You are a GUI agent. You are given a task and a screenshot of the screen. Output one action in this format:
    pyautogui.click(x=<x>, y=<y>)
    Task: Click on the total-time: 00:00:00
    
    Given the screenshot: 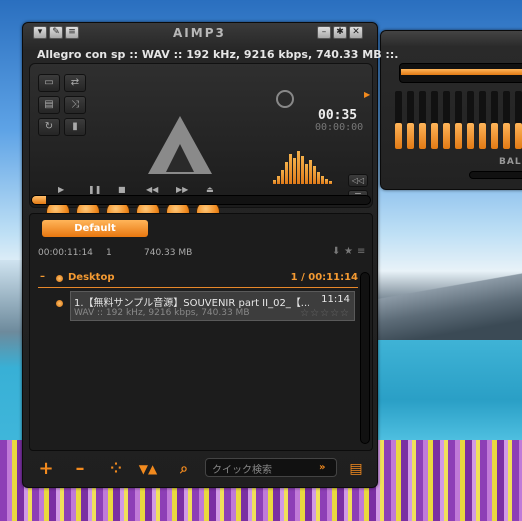 What is the action you would take?
    pyautogui.click(x=339, y=127)
    